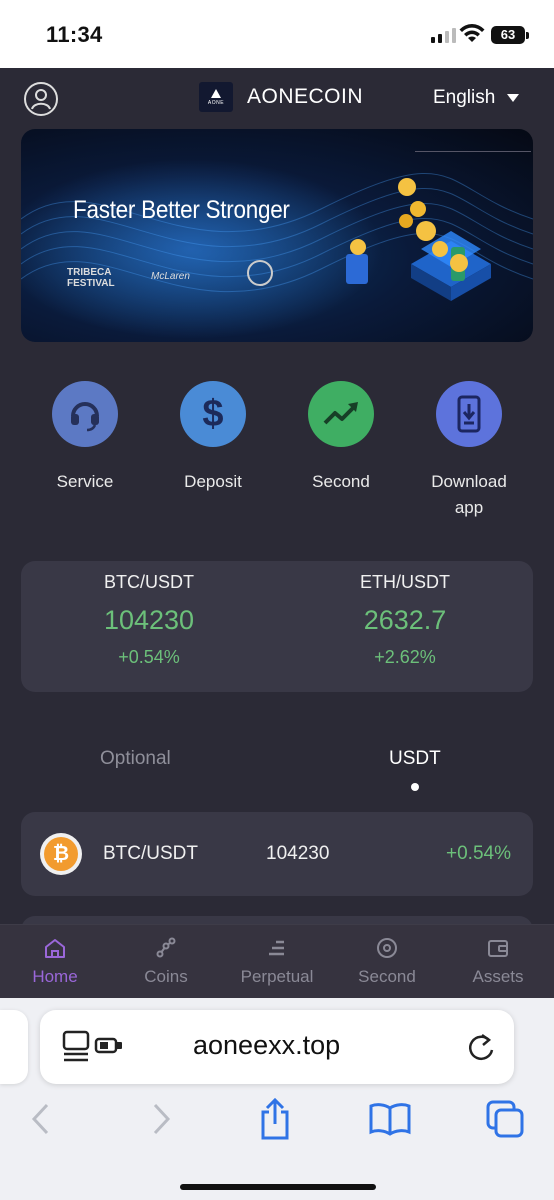  Describe the element at coordinates (213, 414) in the screenshot. I see `dollar-icon: $` at that location.